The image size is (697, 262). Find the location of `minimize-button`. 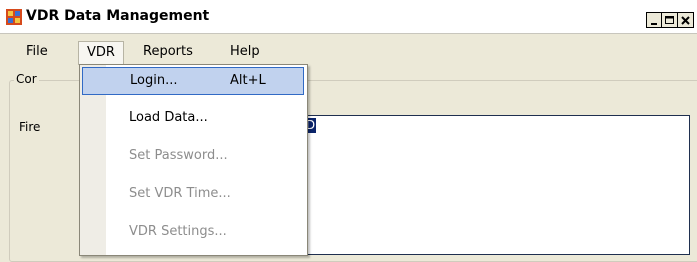

minimize-button is located at coordinates (654, 20).